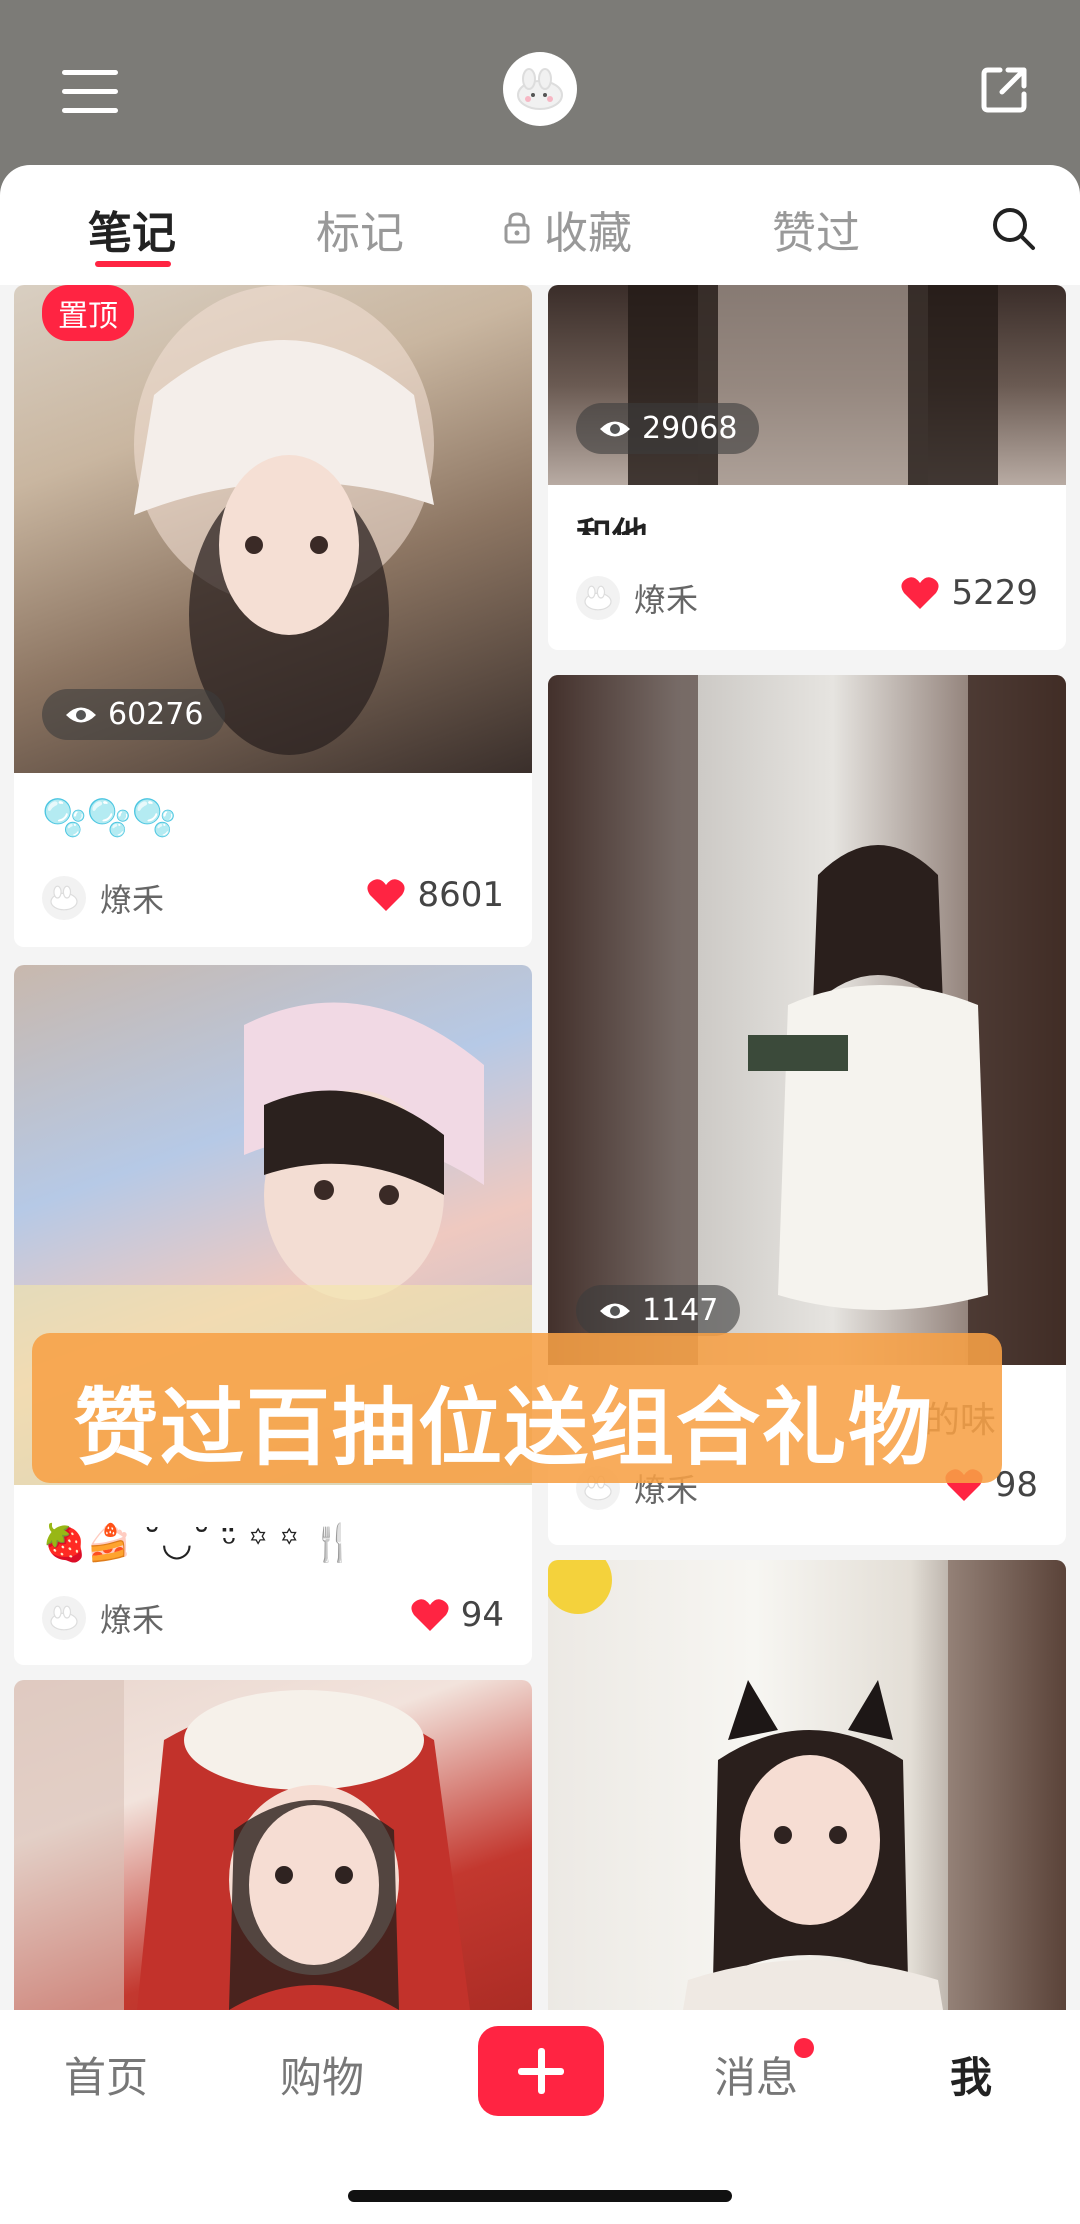 Image resolution: width=1080 pixels, height=2224 pixels. I want to click on note-title: 🫧🫧🫧, so click(109, 818).